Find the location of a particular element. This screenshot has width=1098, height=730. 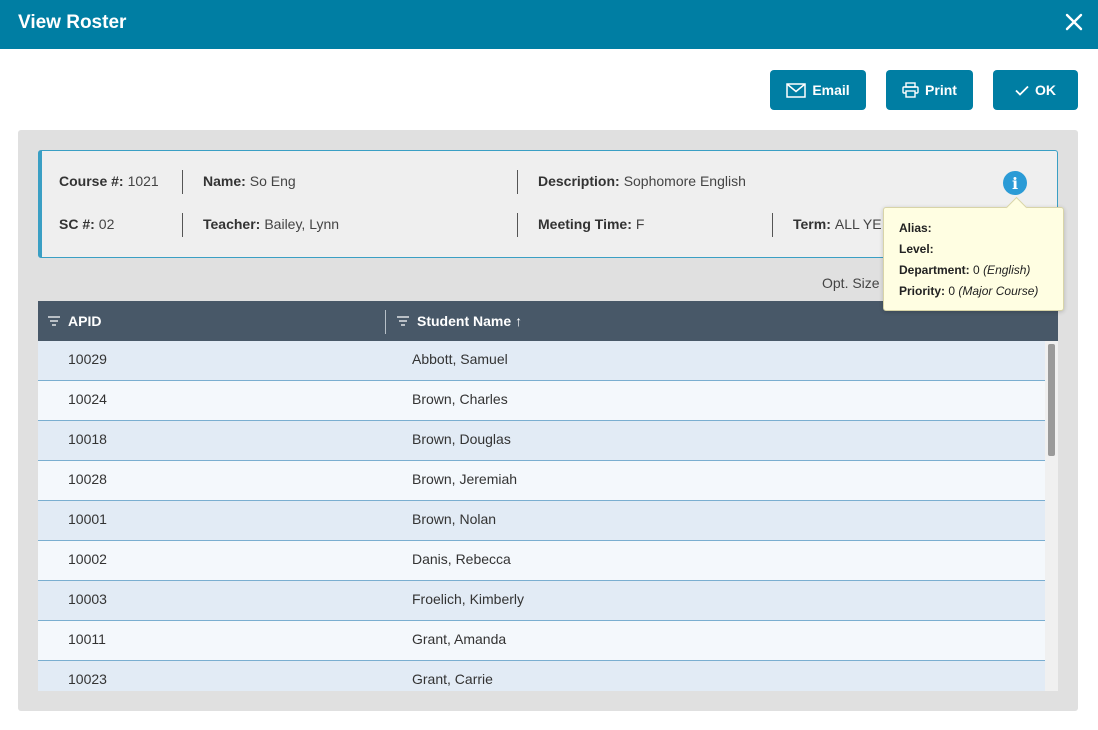

table-row: 10001 Brown, Nolan is located at coordinates (541, 521).